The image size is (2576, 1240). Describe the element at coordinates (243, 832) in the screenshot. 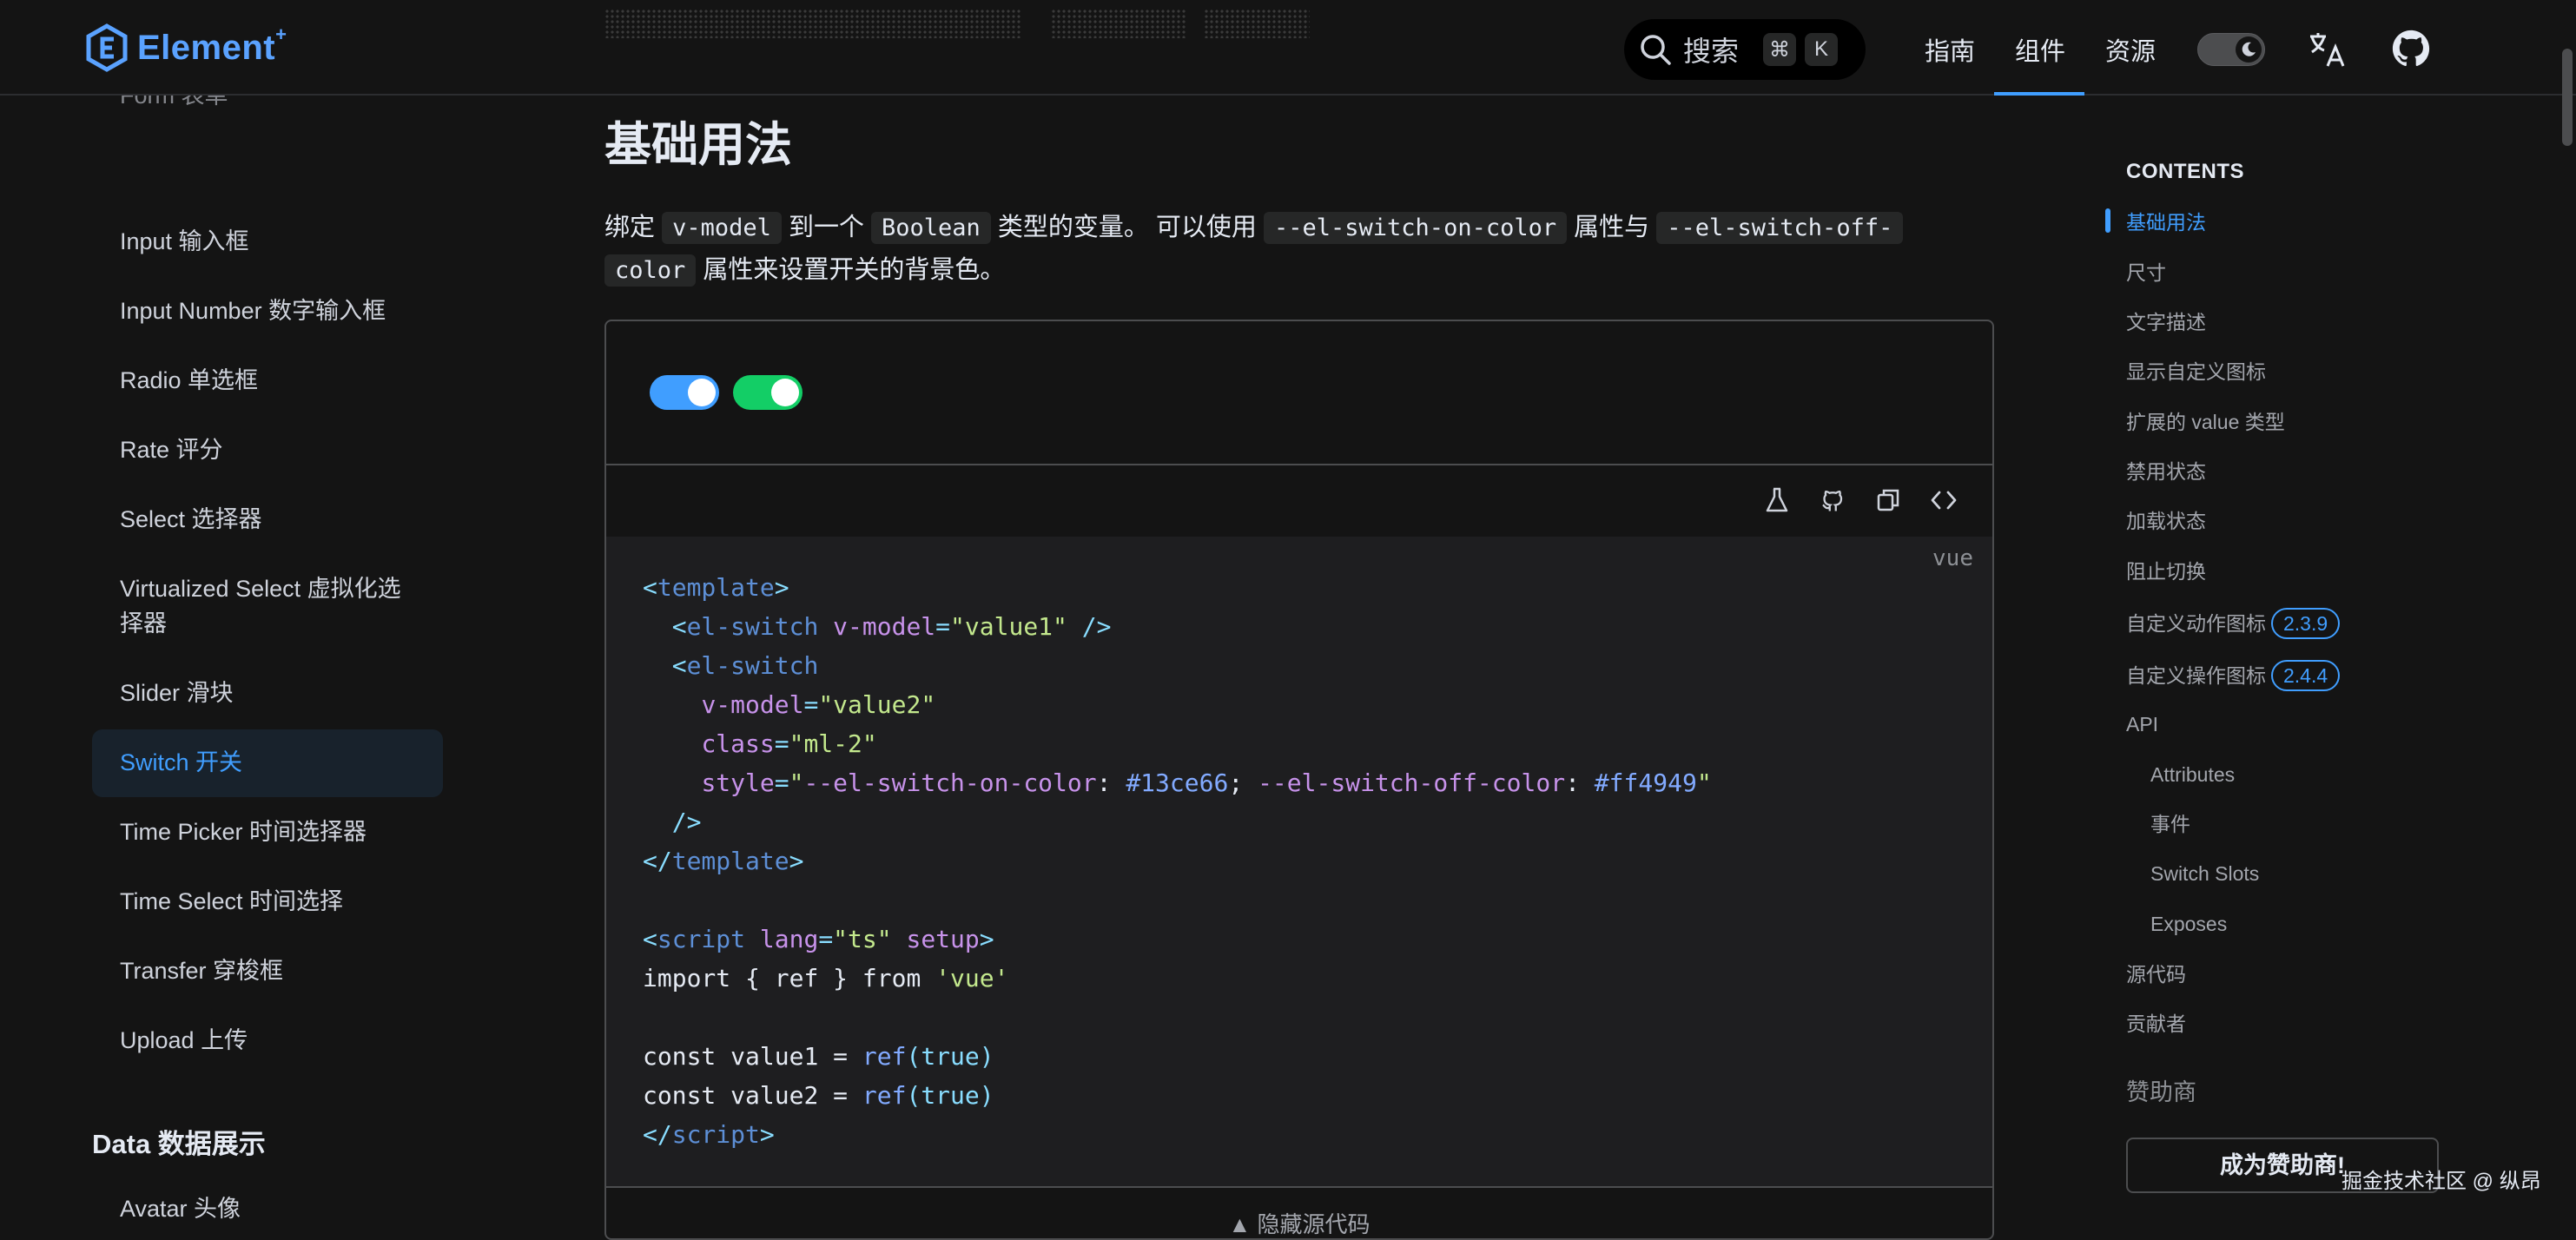

I see `sidebar-item-time-picker: Time Picker 时间选择器` at that location.